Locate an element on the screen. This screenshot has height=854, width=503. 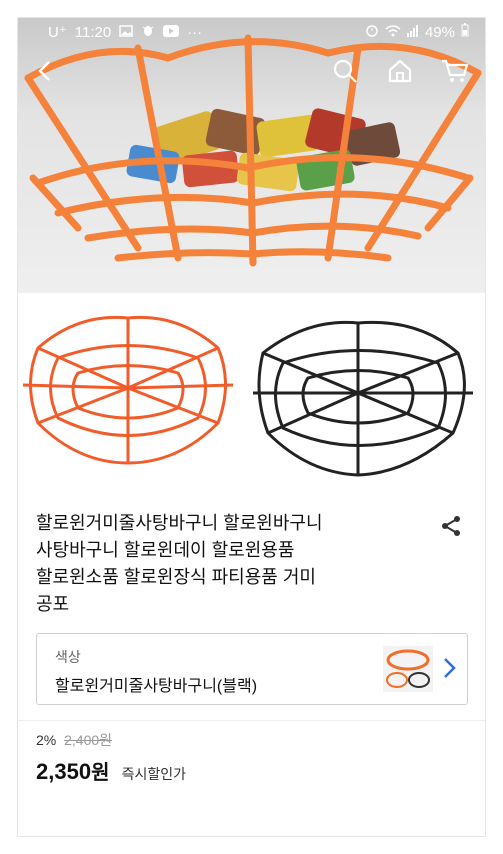
black-basket-illustration is located at coordinates (363, 398).